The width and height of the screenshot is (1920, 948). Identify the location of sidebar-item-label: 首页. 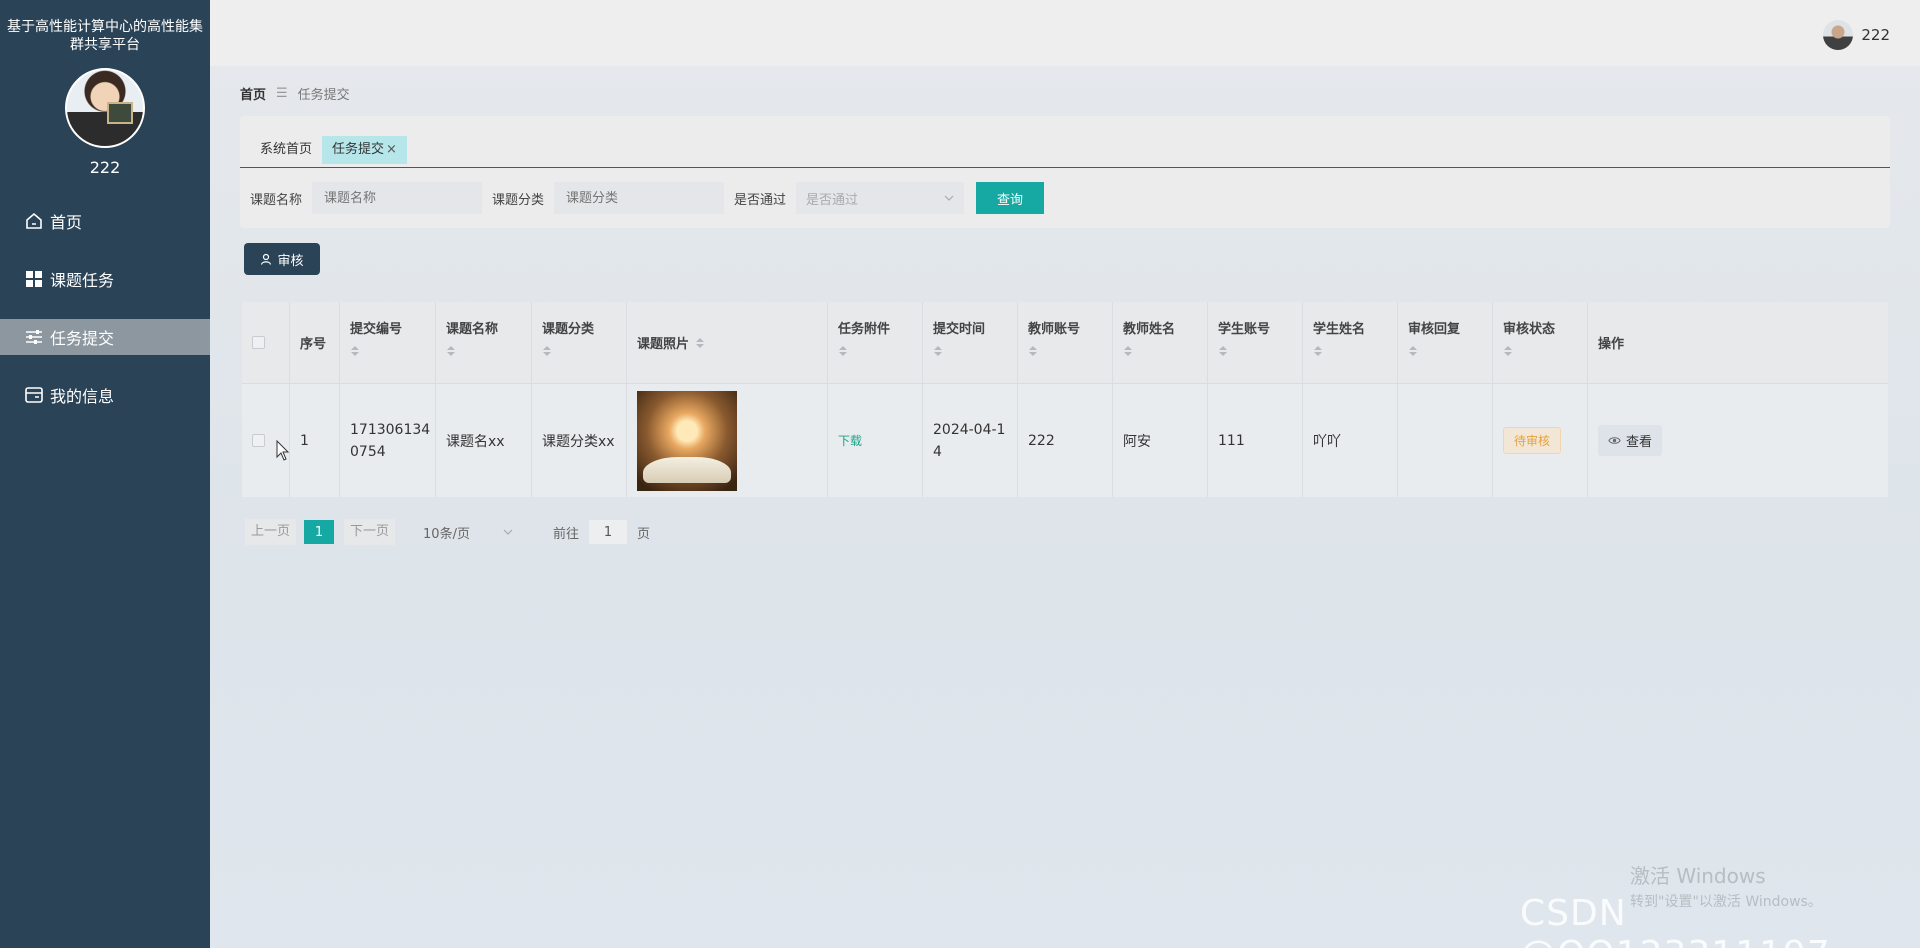
(66, 222).